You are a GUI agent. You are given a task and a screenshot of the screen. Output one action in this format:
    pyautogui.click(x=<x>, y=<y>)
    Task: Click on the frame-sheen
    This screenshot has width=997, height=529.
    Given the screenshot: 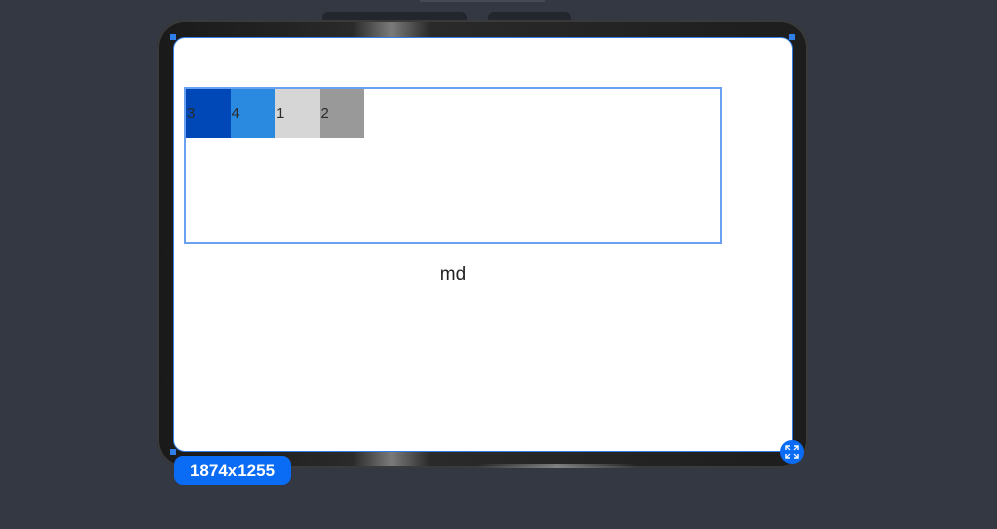 What is the action you would take?
    pyautogui.click(x=557, y=466)
    